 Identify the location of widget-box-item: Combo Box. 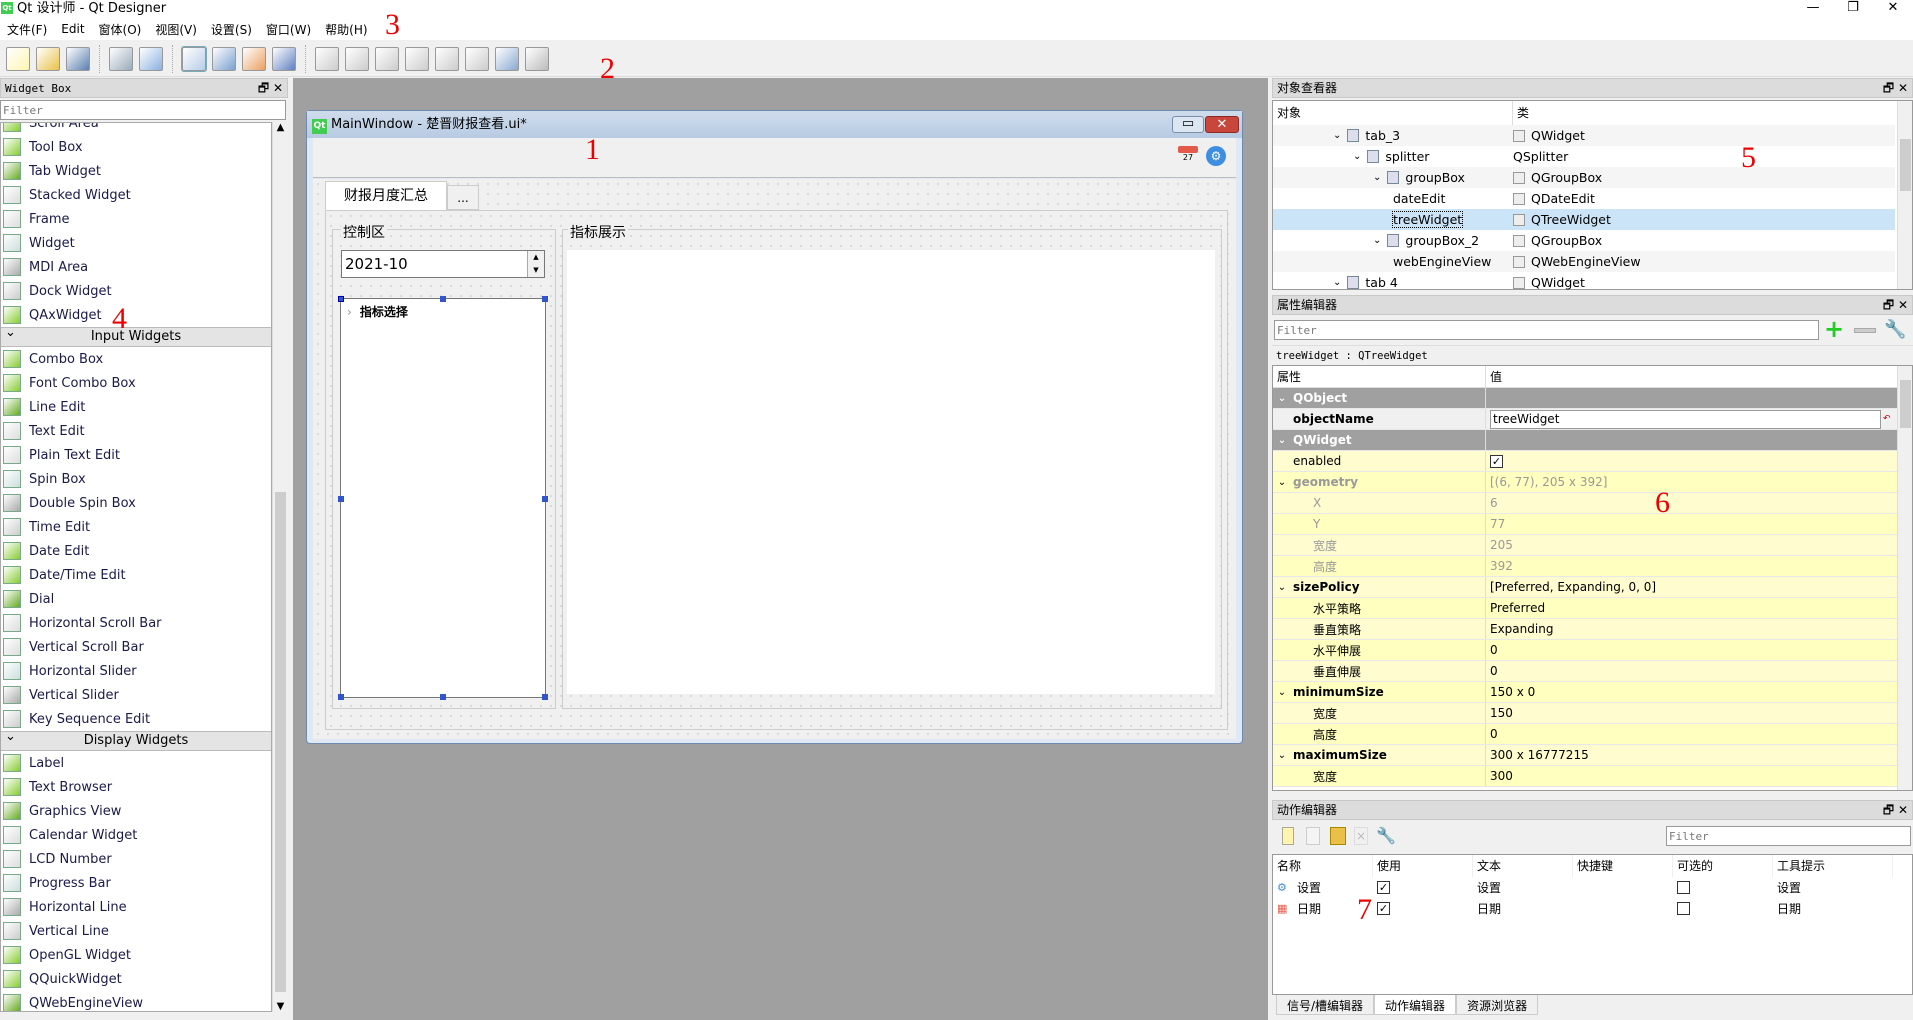
(136, 359).